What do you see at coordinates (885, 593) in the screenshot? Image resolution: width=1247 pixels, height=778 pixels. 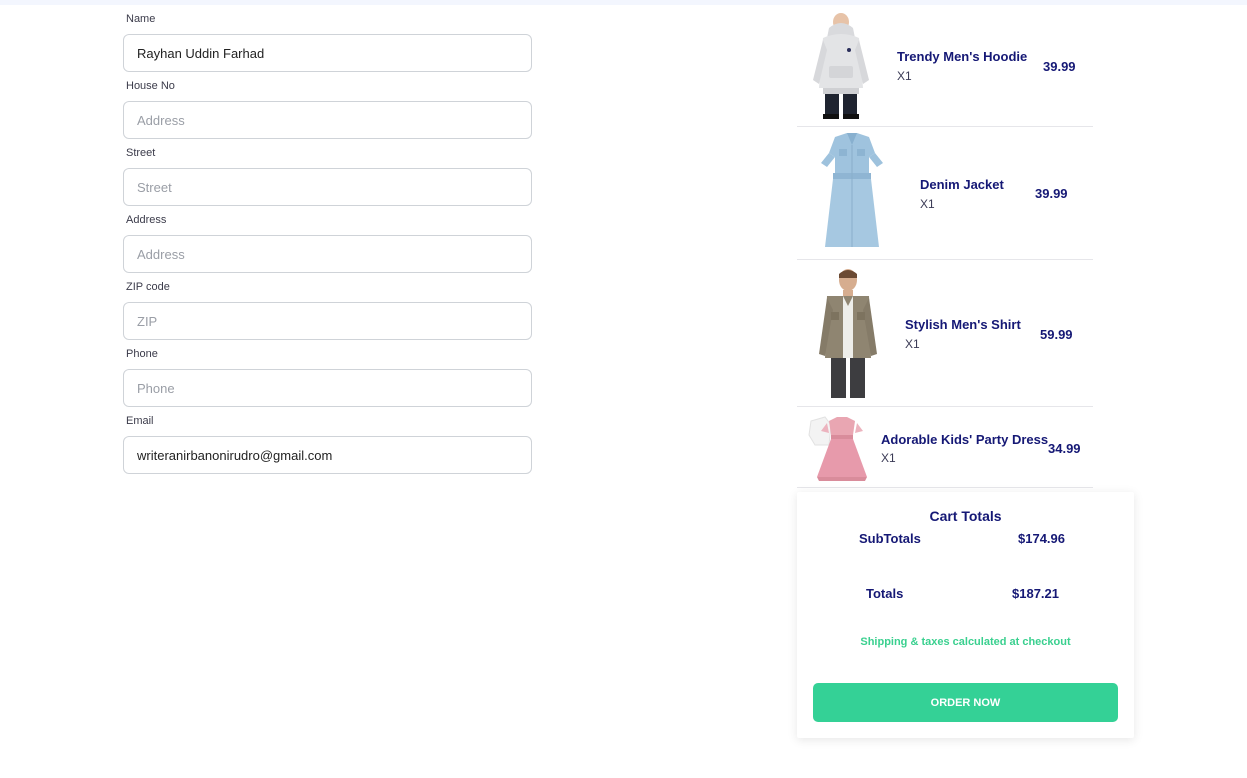 I see `total-label: Totals` at bounding box center [885, 593].